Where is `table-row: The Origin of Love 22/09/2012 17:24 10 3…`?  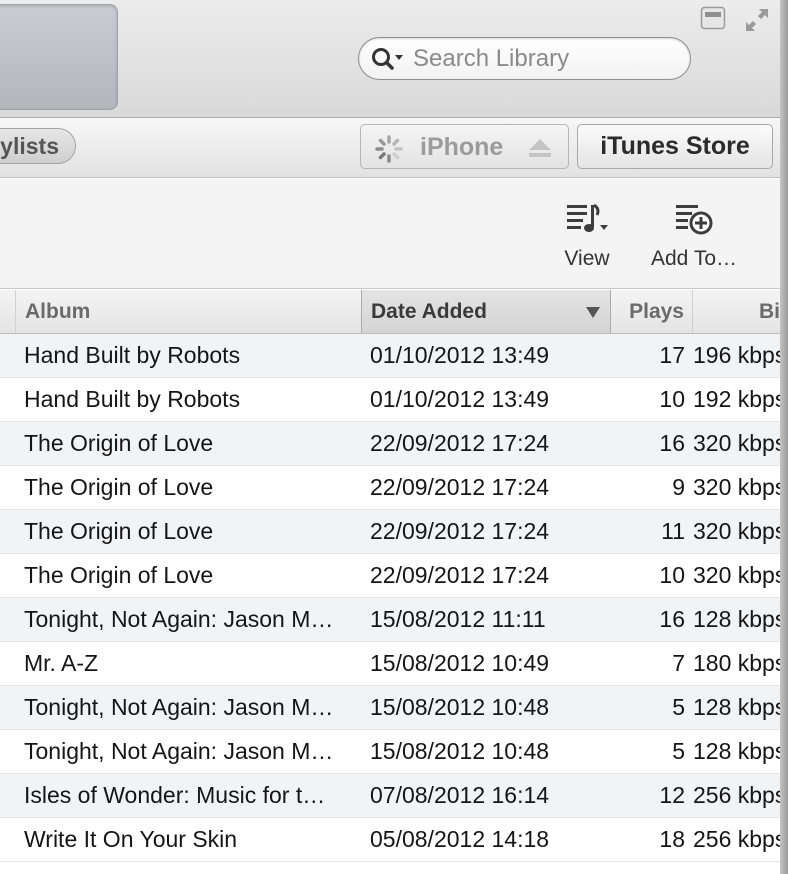 table-row: The Origin of Love 22/09/2012 17:24 10 3… is located at coordinates (394, 576).